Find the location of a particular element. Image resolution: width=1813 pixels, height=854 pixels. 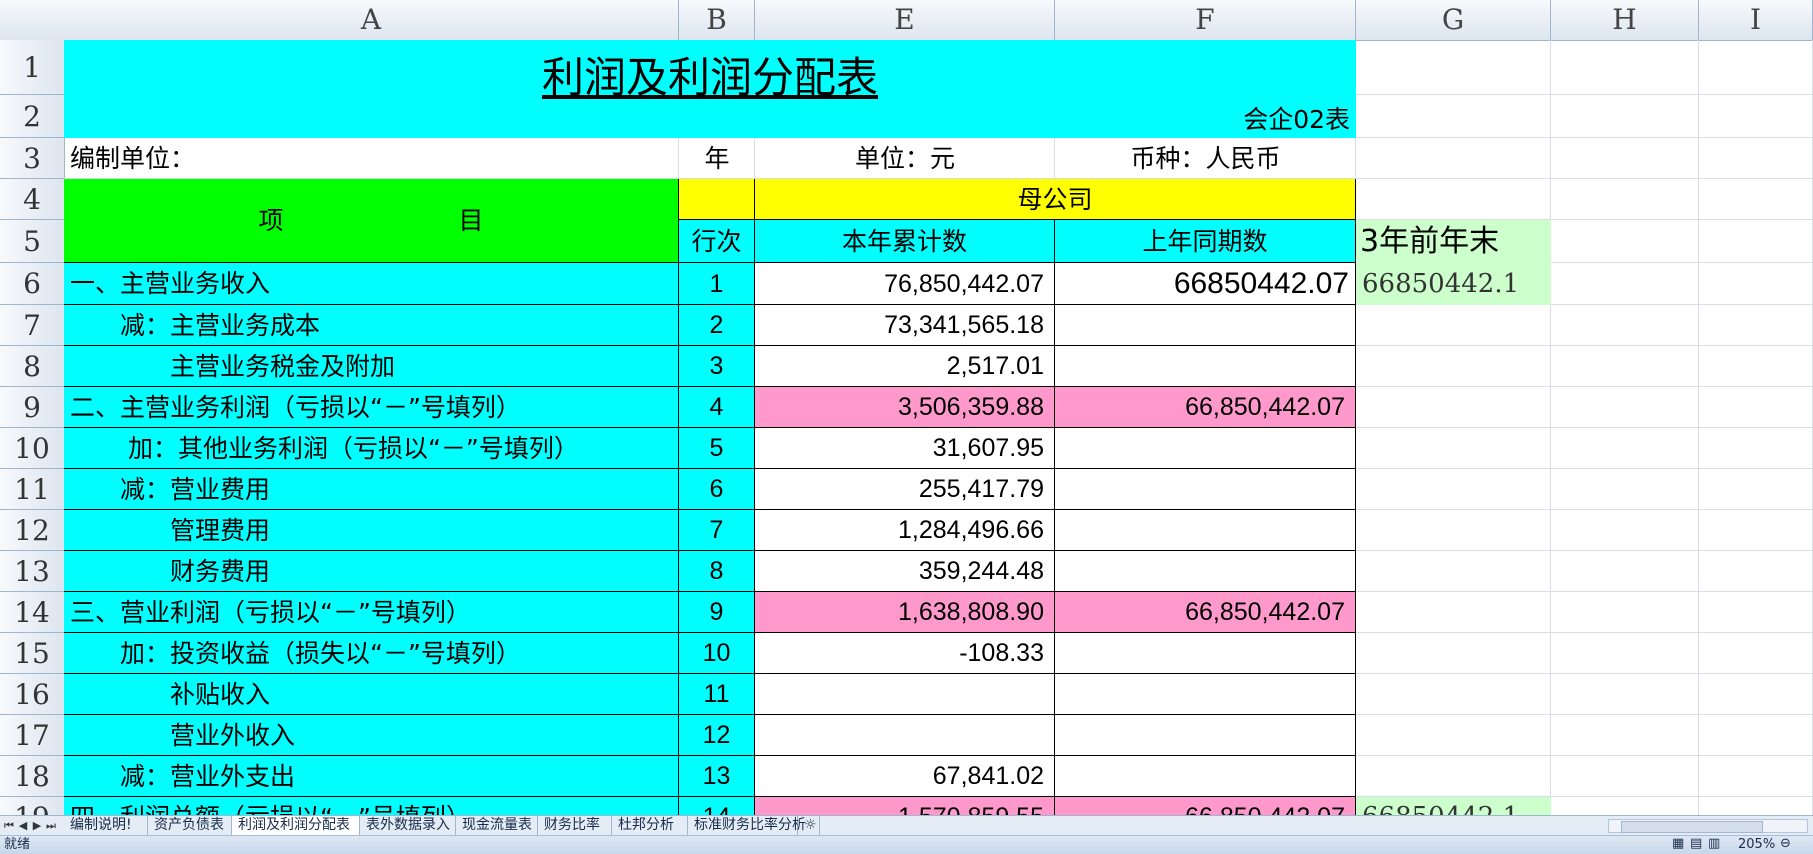

table-row-current: 255,417.79 is located at coordinates (905, 489).